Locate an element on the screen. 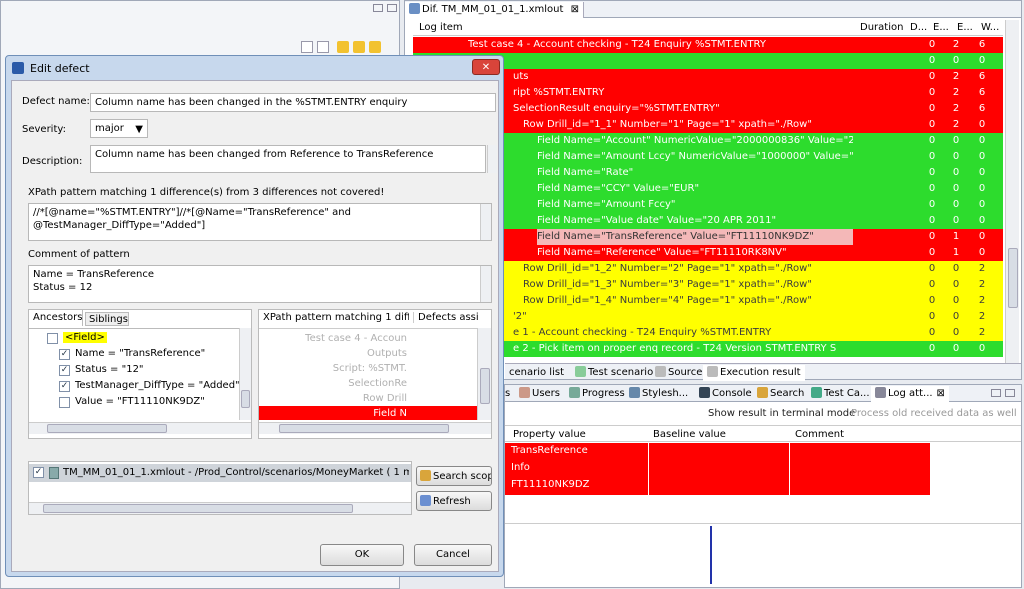  matching-row: Script: %STMT. is located at coordinates (368, 368).